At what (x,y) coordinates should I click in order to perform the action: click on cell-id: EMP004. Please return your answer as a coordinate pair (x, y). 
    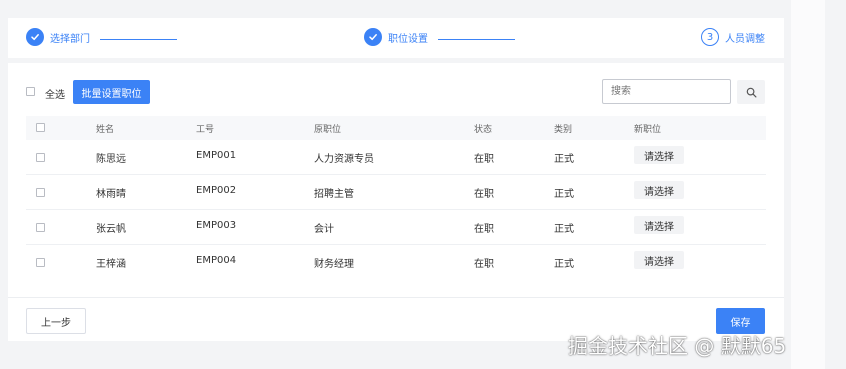
    Looking at the image, I should click on (216, 260).